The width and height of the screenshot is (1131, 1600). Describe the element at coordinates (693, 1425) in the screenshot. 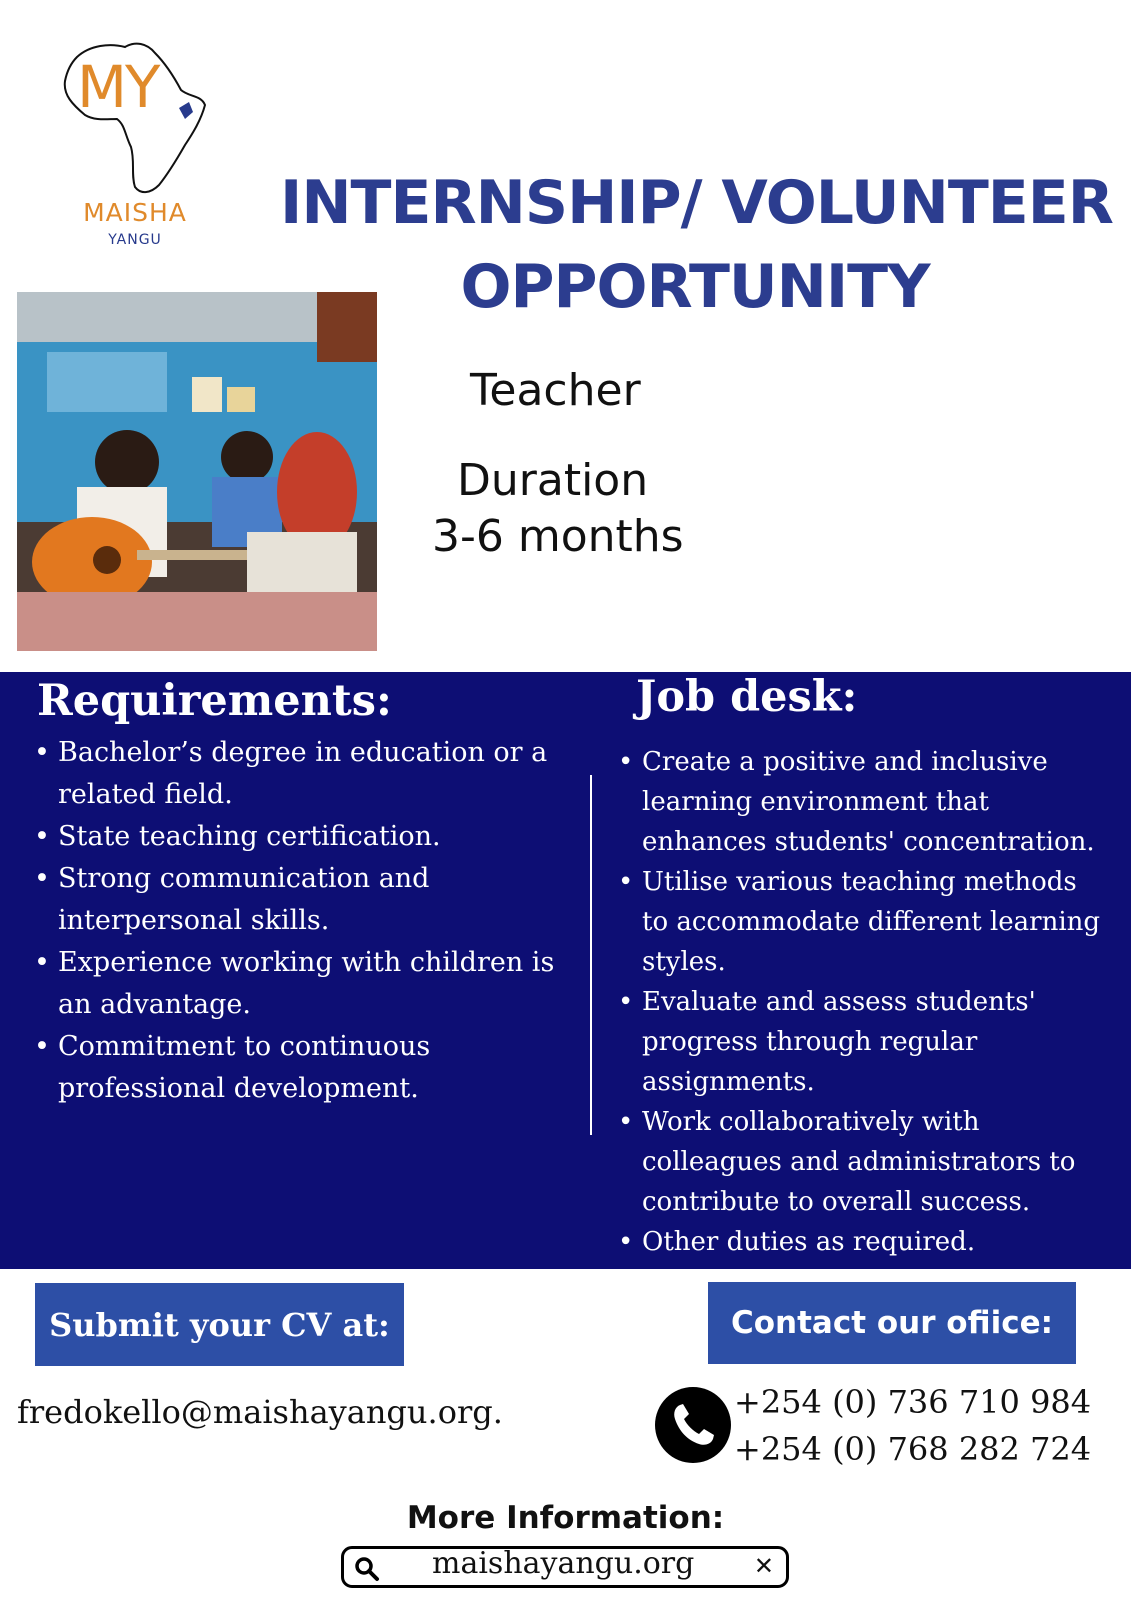

I see `phone-icon` at that location.